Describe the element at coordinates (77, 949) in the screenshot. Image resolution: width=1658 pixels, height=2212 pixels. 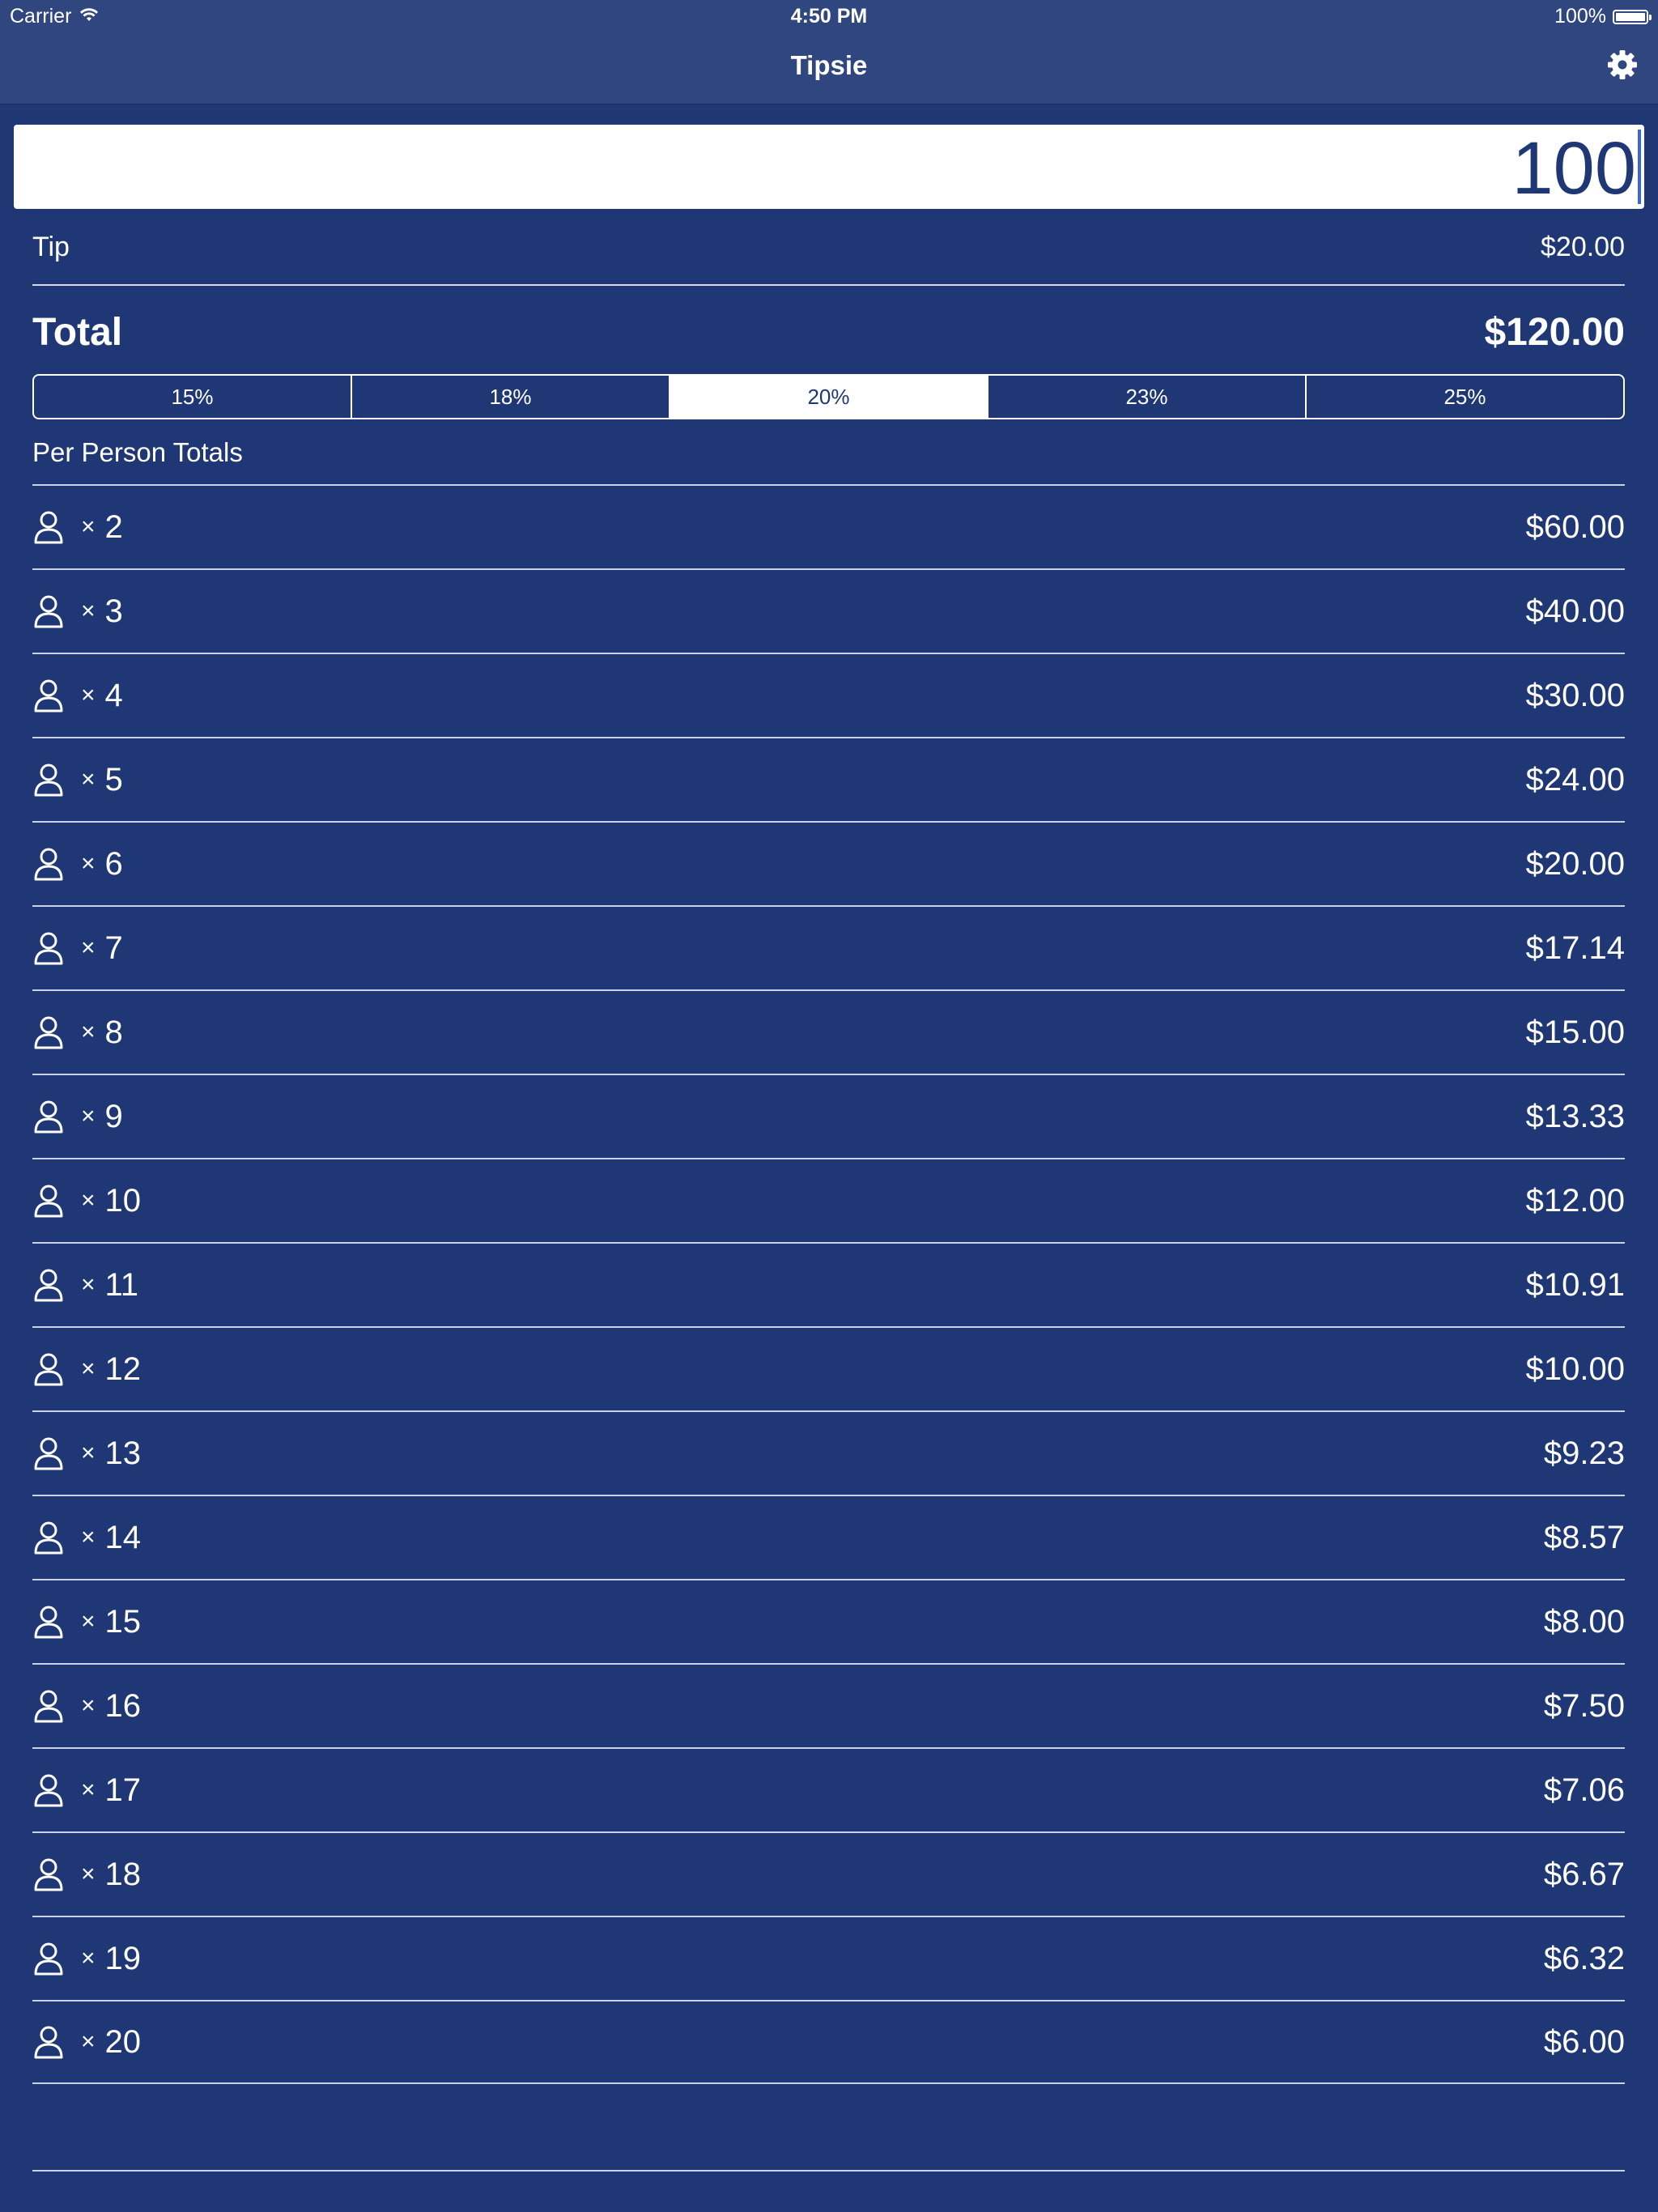
I see `list-item-left: × 7` at that location.